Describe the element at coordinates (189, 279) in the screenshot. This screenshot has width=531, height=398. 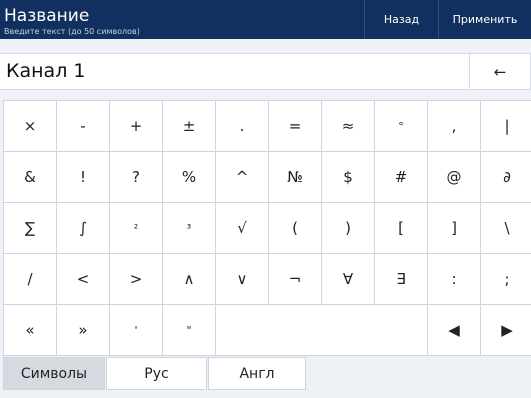
I see `key-logical-and: ∧` at that location.